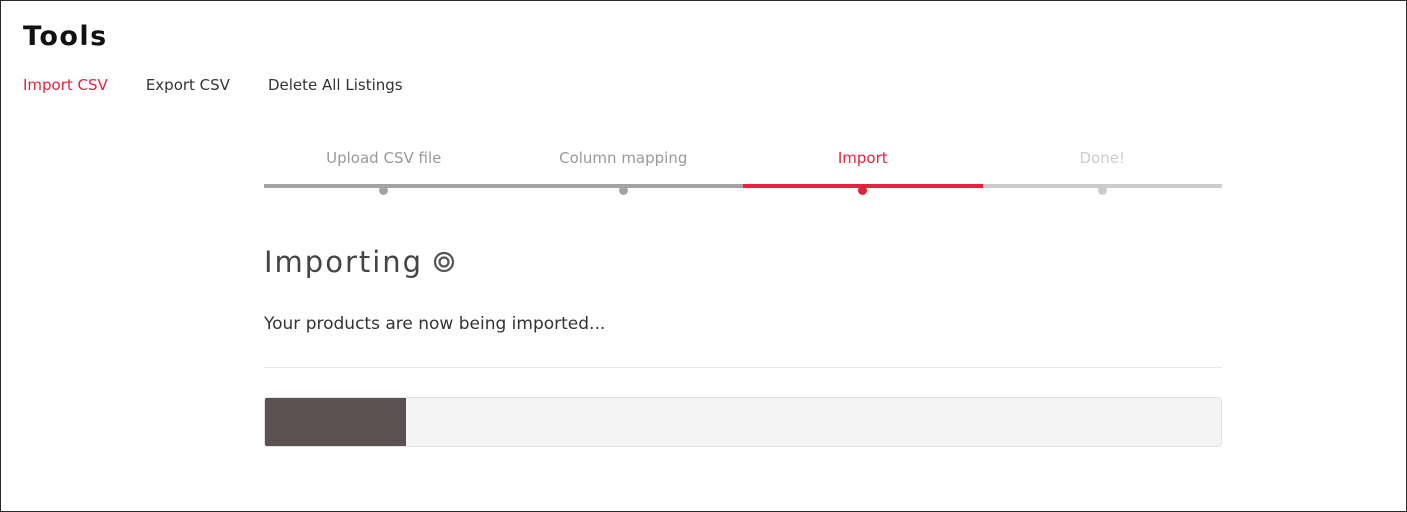 This screenshot has height=512, width=1407. Describe the element at coordinates (743, 422) in the screenshot. I see `import-progress-bar` at that location.